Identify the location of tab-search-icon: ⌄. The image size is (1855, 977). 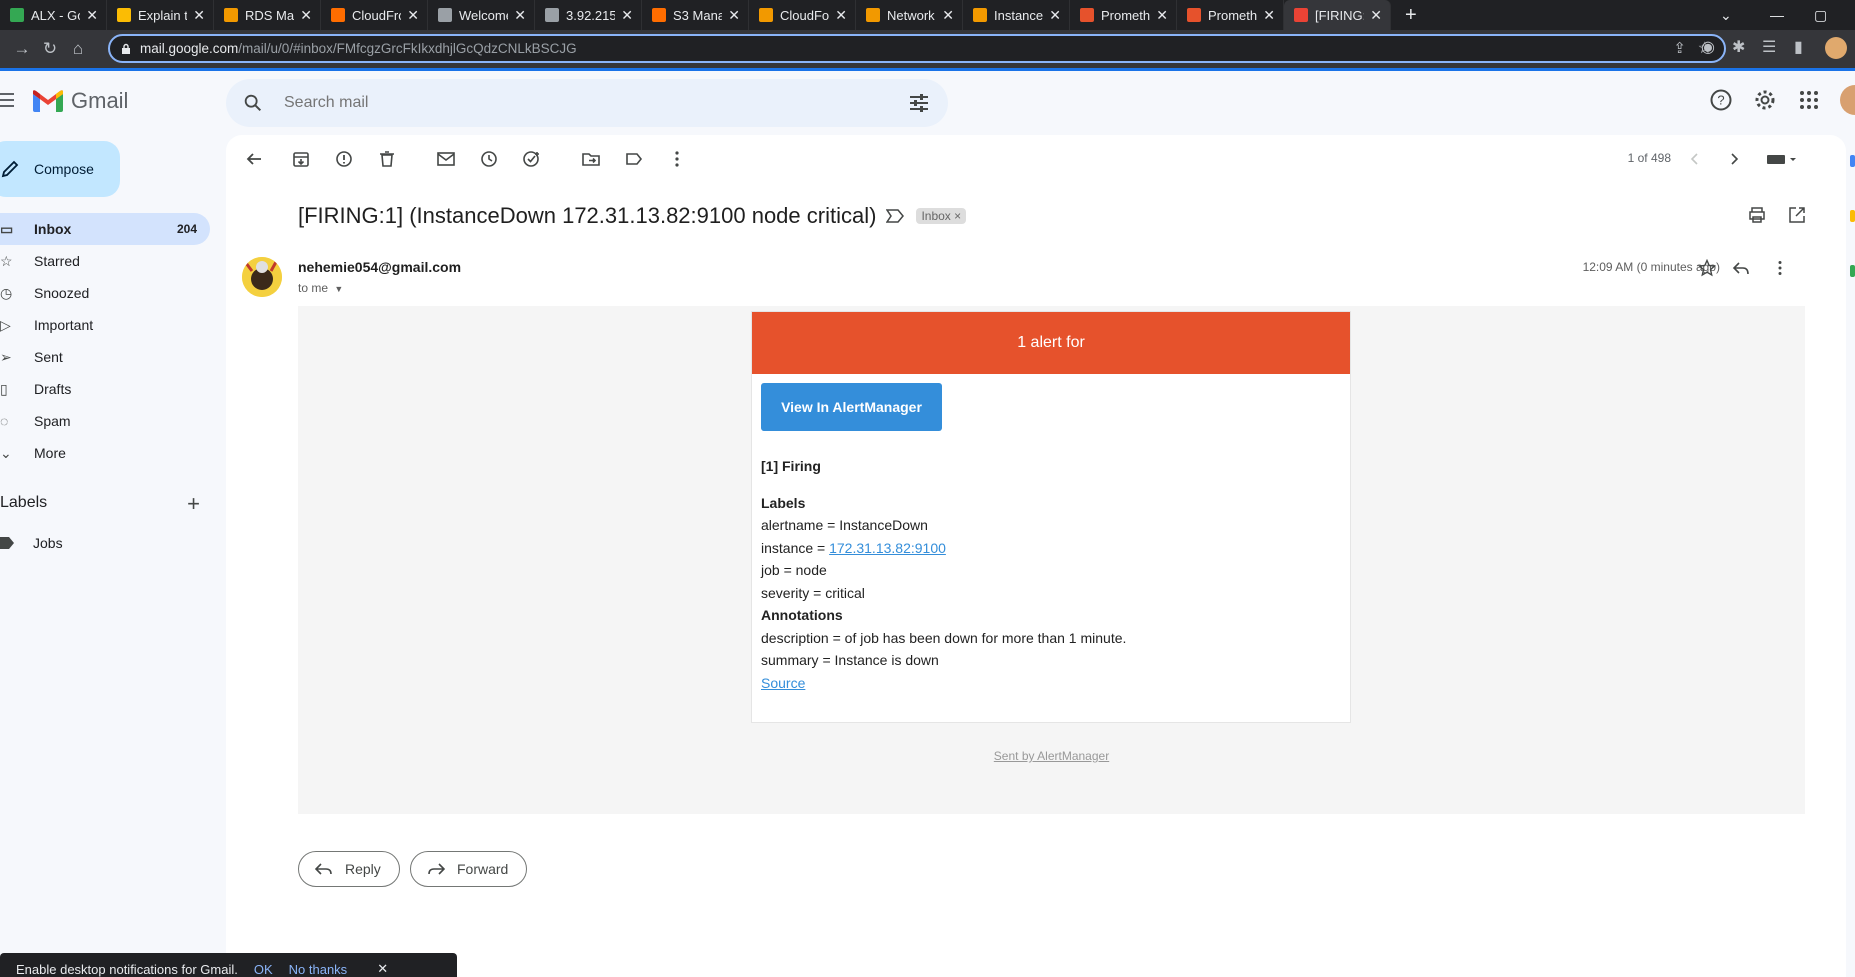
(1726, 15).